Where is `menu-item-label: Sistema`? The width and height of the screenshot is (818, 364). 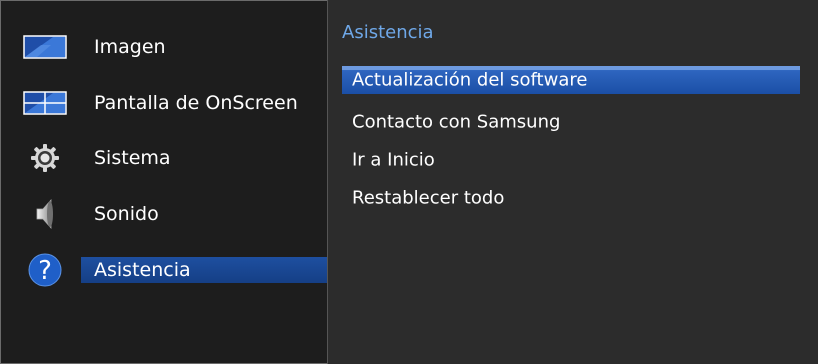 menu-item-label: Sistema is located at coordinates (132, 158).